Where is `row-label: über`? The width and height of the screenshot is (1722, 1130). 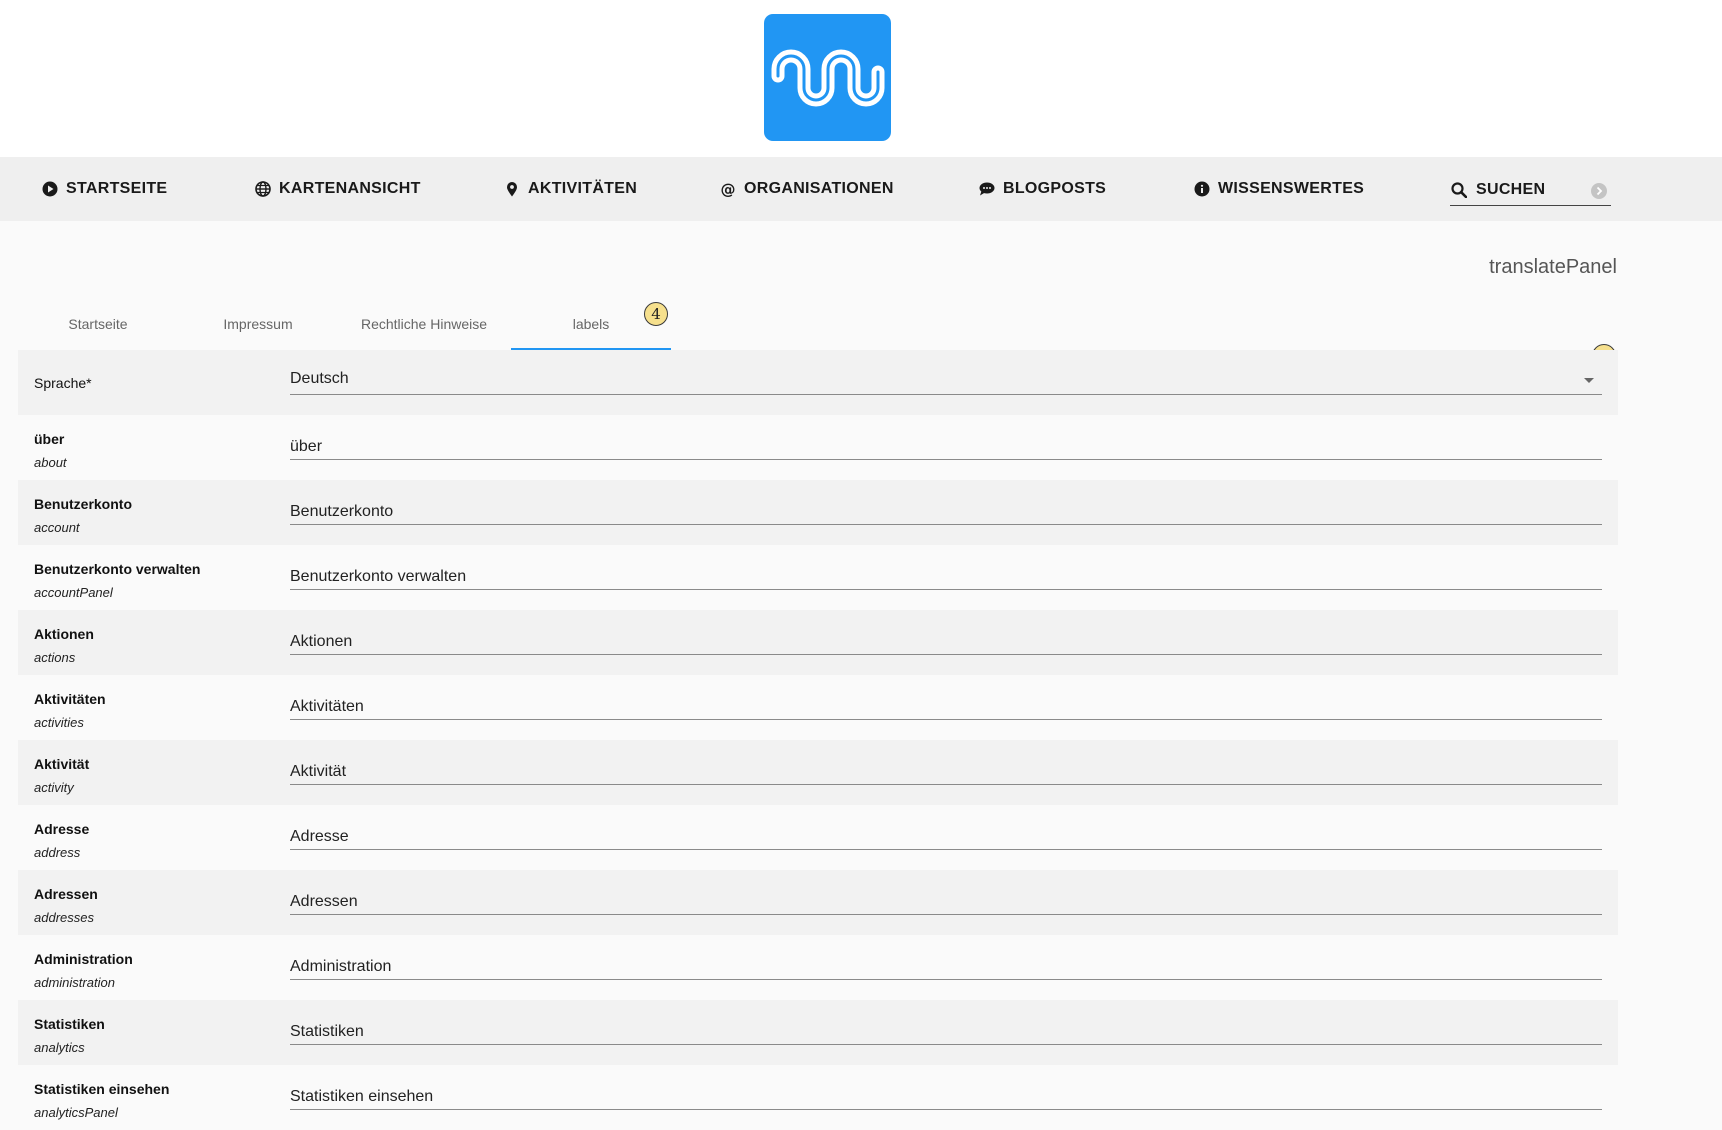
row-label: über is located at coordinates (49, 439).